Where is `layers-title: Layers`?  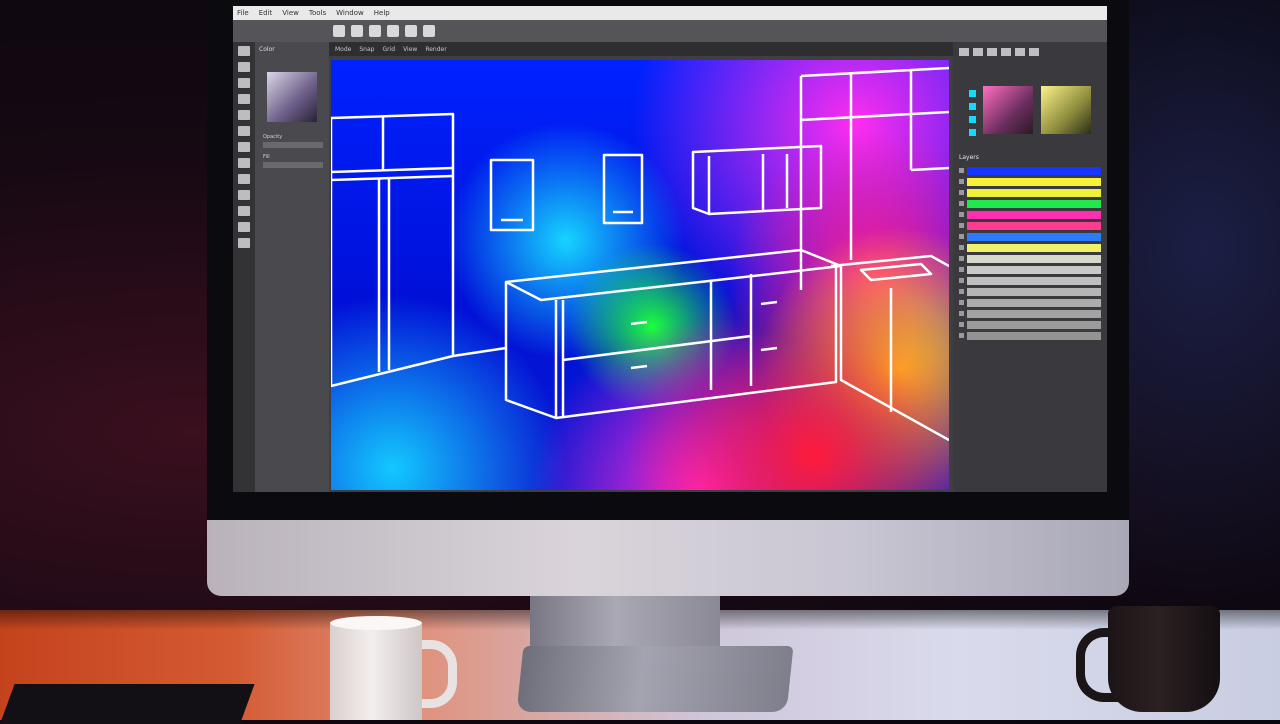 layers-title: Layers is located at coordinates (969, 157).